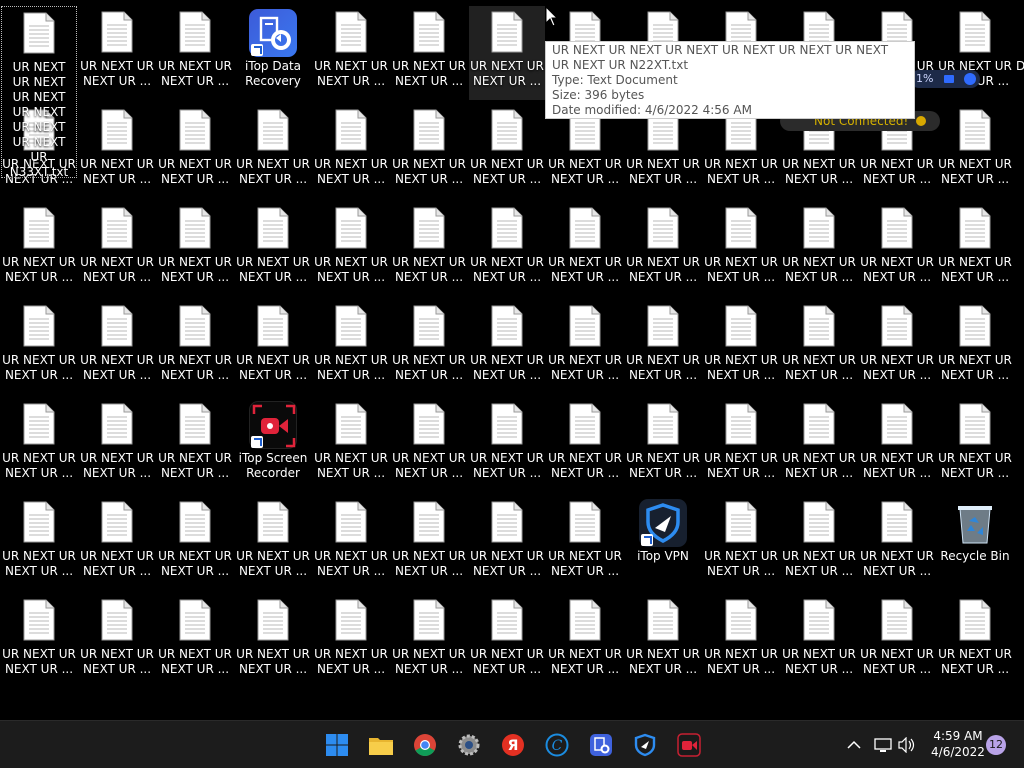 This screenshot has height=768, width=1024. Describe the element at coordinates (601, 745) in the screenshot. I see `itop-data-recovery-taskbar-button` at that location.